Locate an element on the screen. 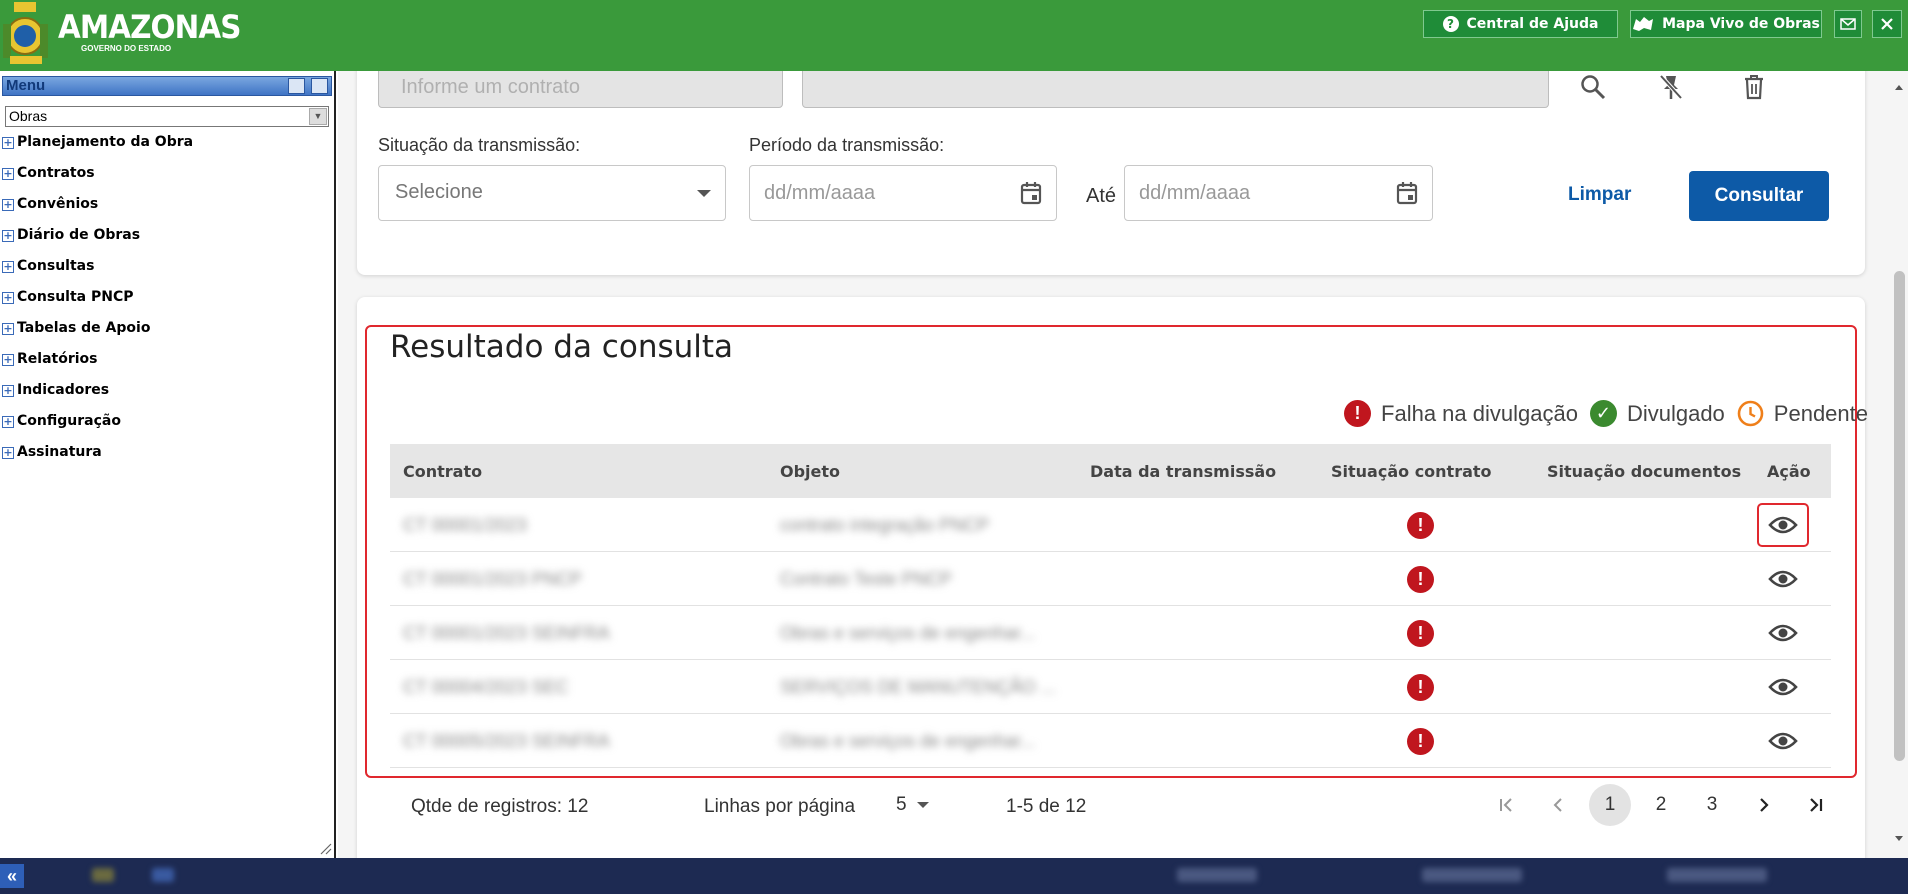 The height and width of the screenshot is (894, 1908). page-3-button: 3 is located at coordinates (1712, 805).